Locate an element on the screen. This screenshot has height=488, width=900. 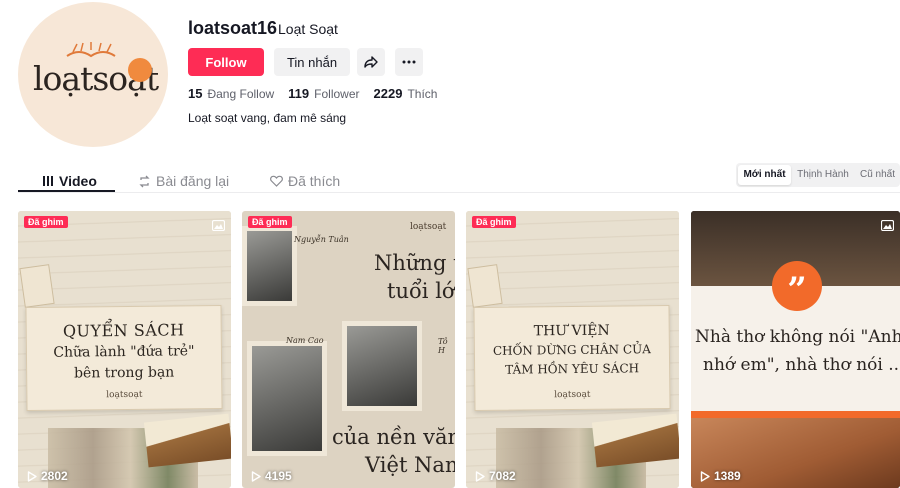
message-button: Tin nhắn is located at coordinates (312, 62).